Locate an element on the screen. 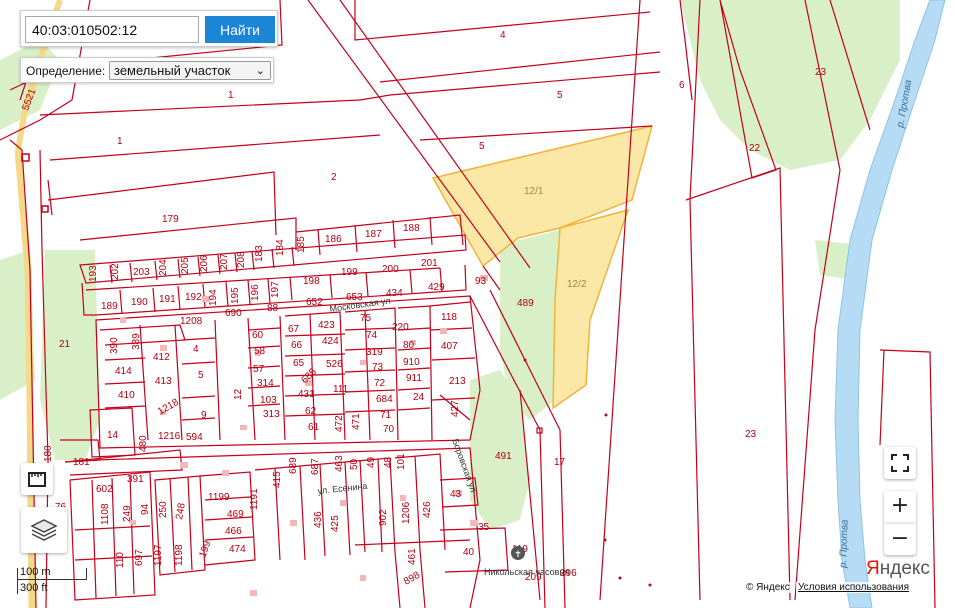  plot-label: 188 is located at coordinates (411, 228).